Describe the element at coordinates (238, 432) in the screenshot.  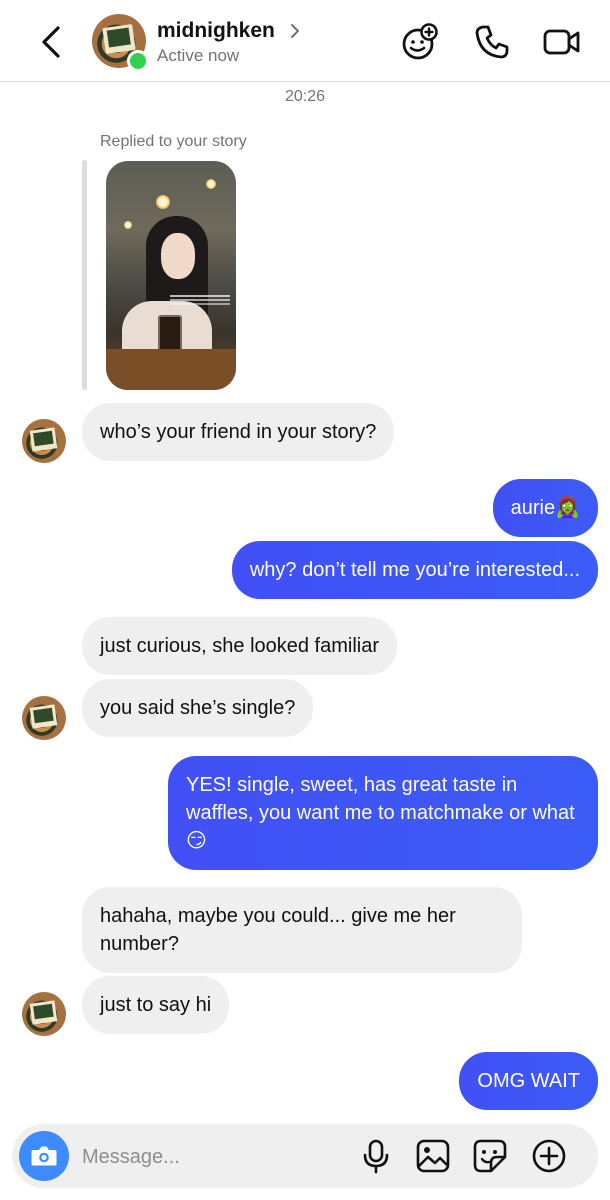
I see `incoming-message: who’s your friend in your story?` at that location.